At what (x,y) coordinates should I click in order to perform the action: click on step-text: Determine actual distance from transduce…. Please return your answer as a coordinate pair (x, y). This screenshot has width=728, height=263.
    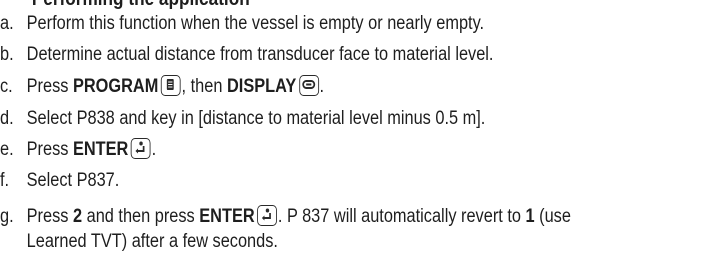
    Looking at the image, I should click on (260, 54).